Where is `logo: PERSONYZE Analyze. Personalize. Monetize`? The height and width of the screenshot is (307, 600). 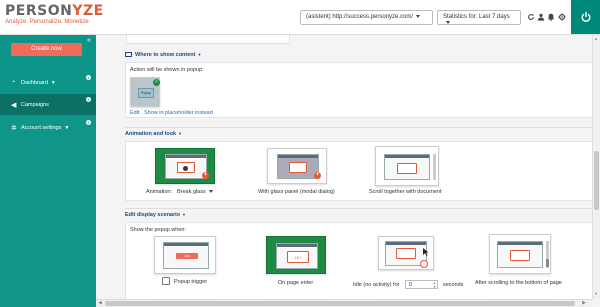 logo: PERSONYZE Analyze. Personalize. Monetize is located at coordinates (54, 14).